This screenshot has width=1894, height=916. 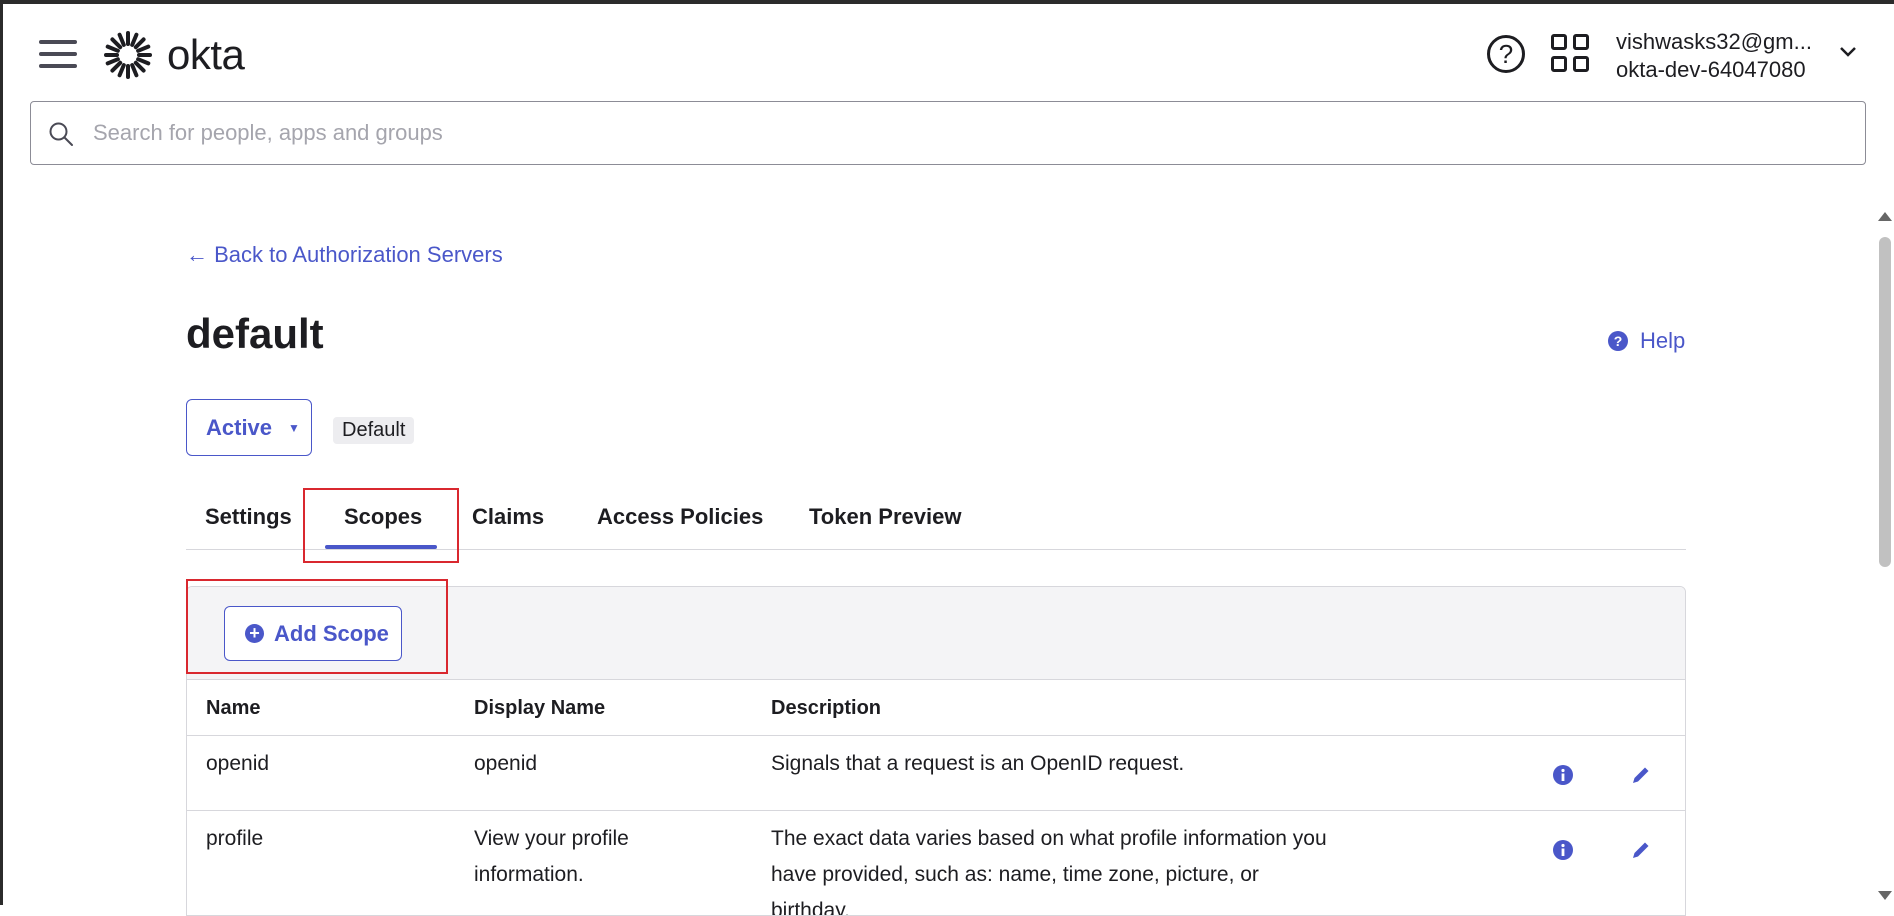 What do you see at coordinates (1663, 340) in the screenshot?
I see `help-label: Help` at bounding box center [1663, 340].